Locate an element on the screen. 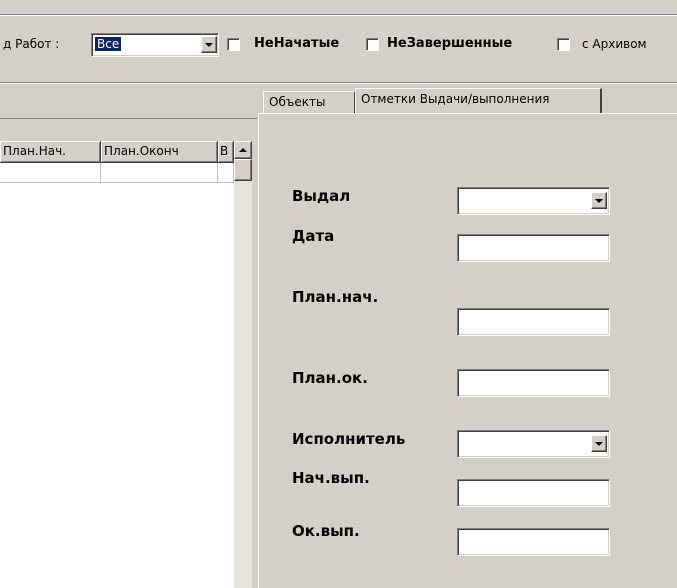 The width and height of the screenshot is (677, 588). executor-dropdown-button is located at coordinates (599, 443).